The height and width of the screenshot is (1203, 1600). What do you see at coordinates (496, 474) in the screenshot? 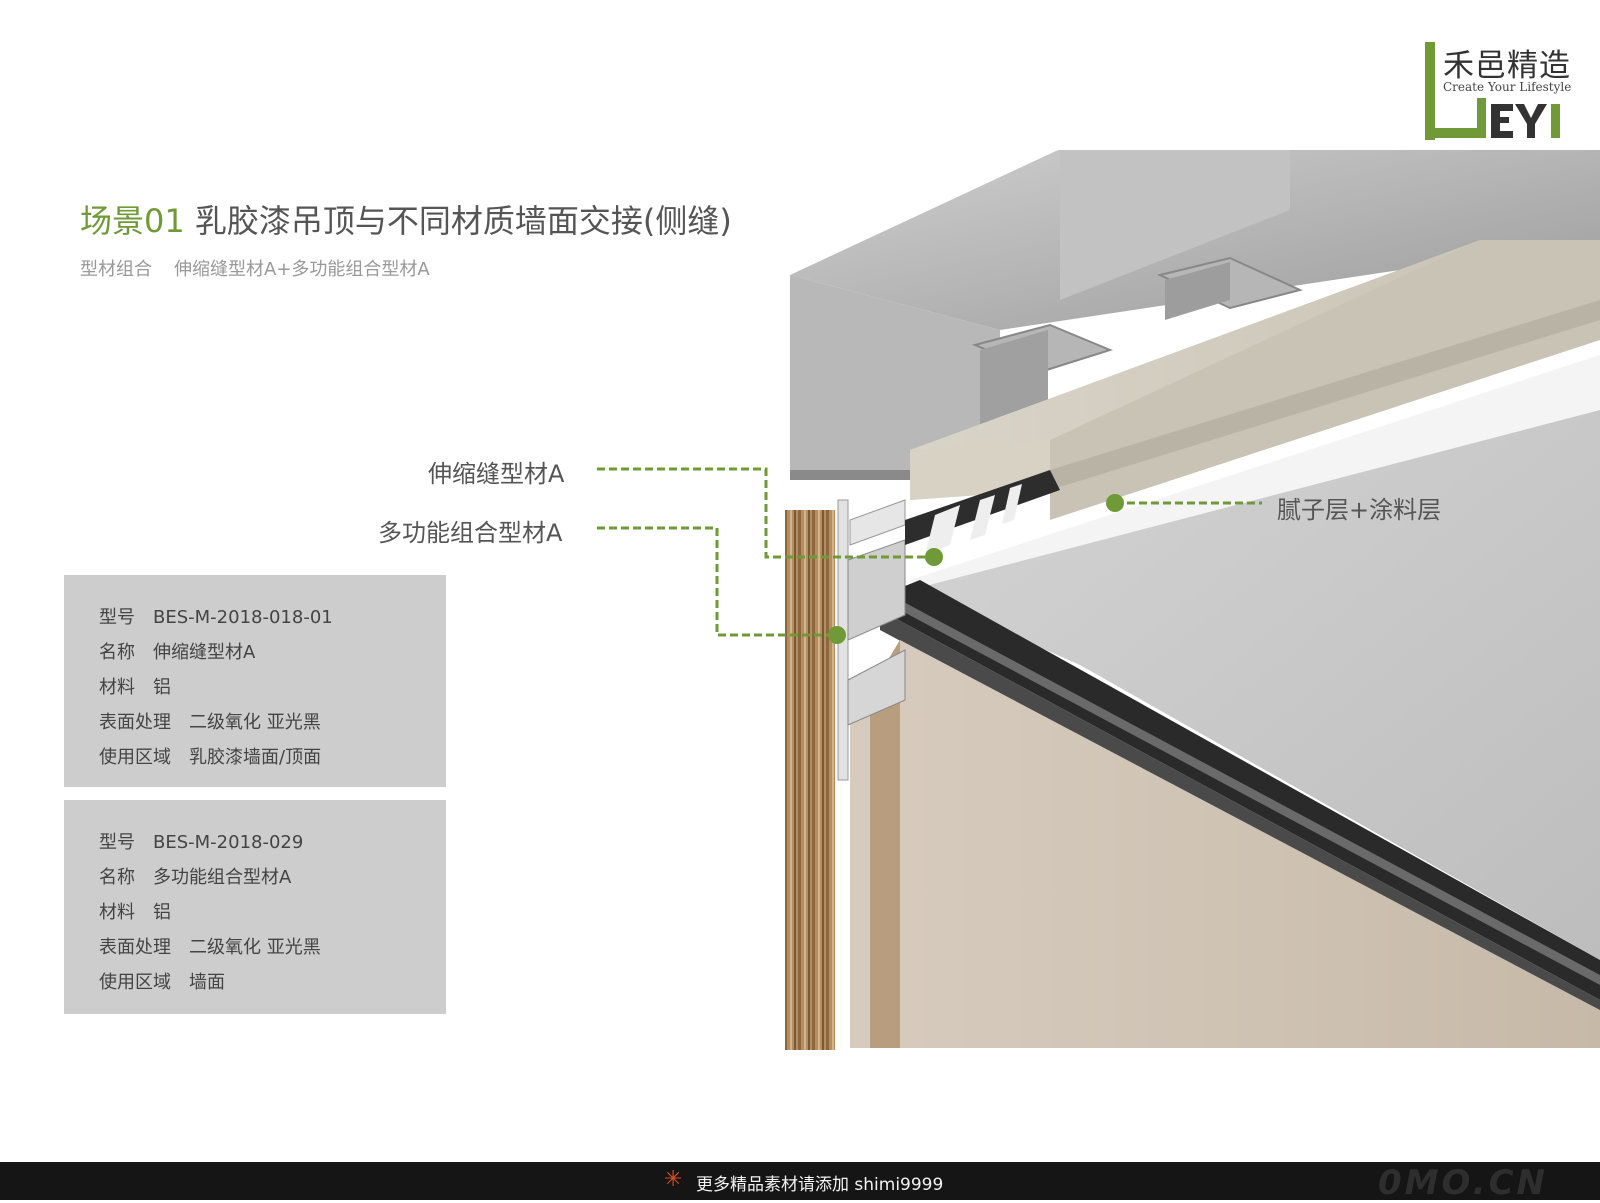
I see `callout-expansion-profile: 伸缩缝型材A` at bounding box center [496, 474].